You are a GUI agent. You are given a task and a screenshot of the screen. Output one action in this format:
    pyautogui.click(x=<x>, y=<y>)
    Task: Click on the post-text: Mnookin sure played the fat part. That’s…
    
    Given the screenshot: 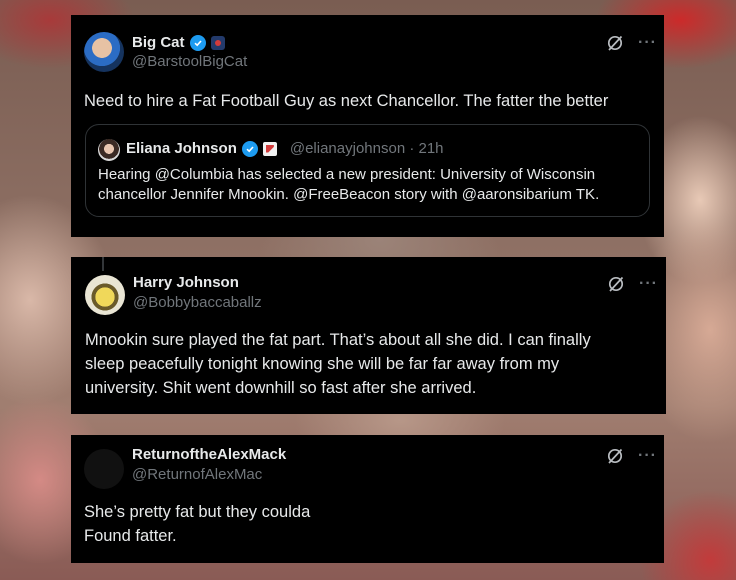 What is the action you would take?
    pyautogui.click(x=371, y=364)
    